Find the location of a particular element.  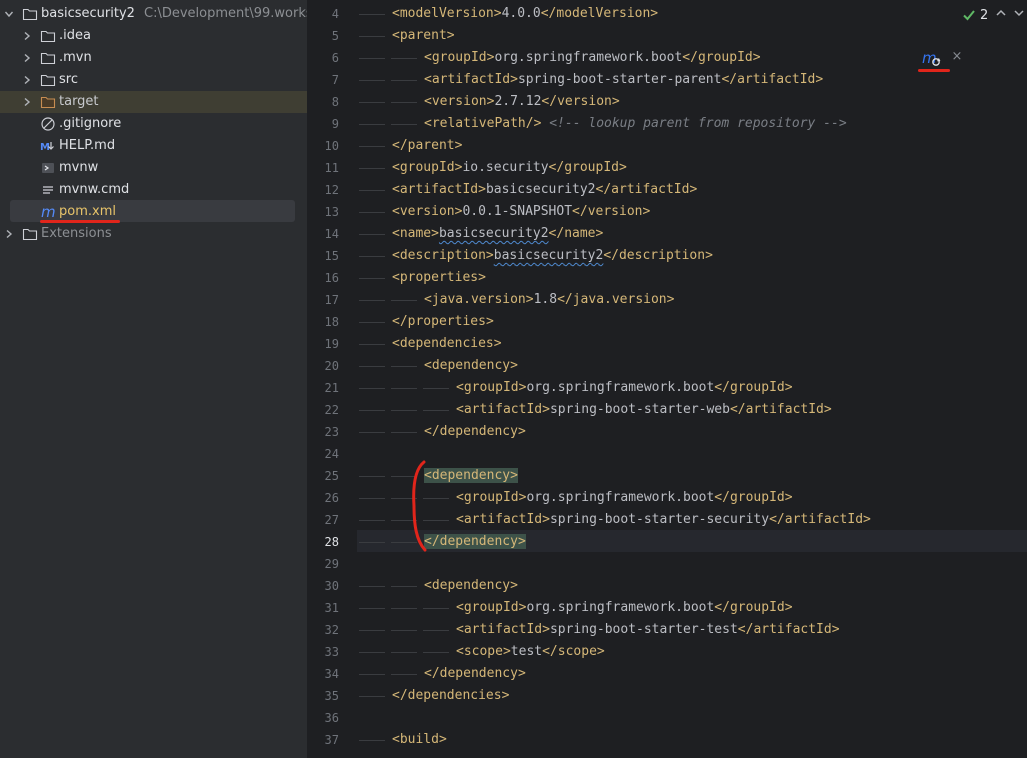

code-line: <properties> is located at coordinates (439, 278).